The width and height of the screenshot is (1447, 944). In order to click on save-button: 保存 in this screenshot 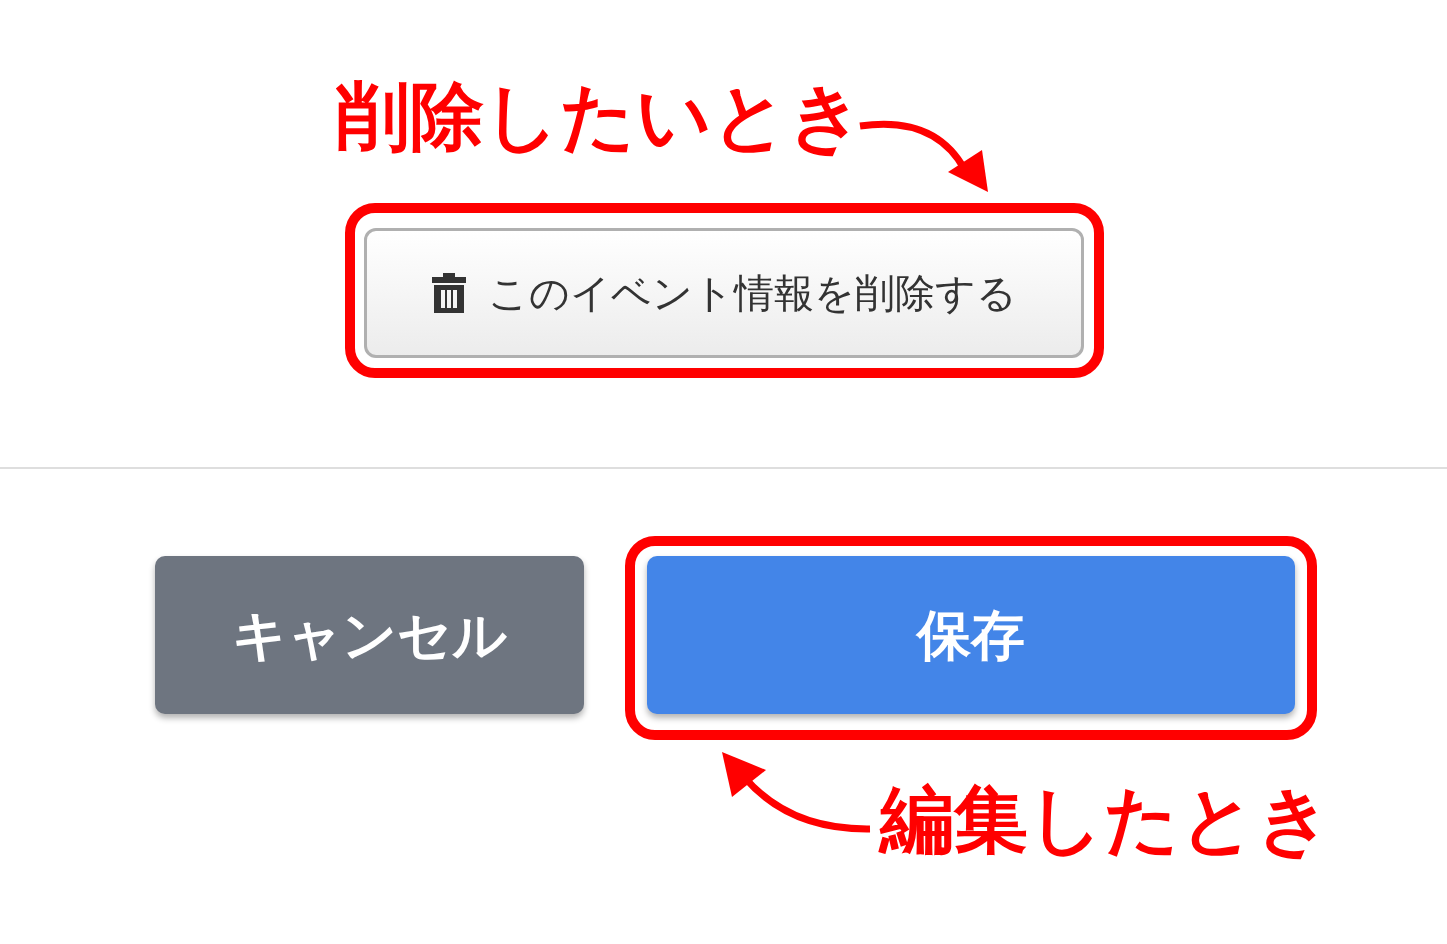, I will do `click(970, 635)`.